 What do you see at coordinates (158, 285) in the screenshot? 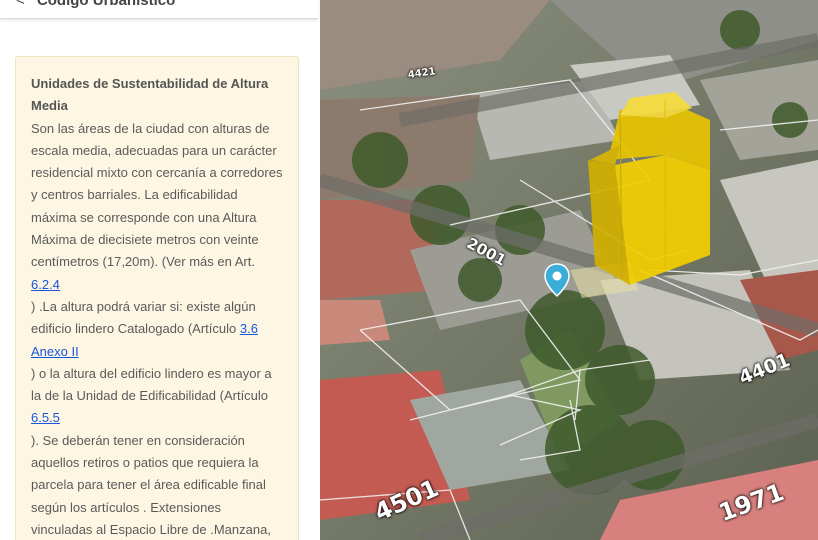
I see `article-link-6-2-4: 6.2.4` at bounding box center [158, 285].